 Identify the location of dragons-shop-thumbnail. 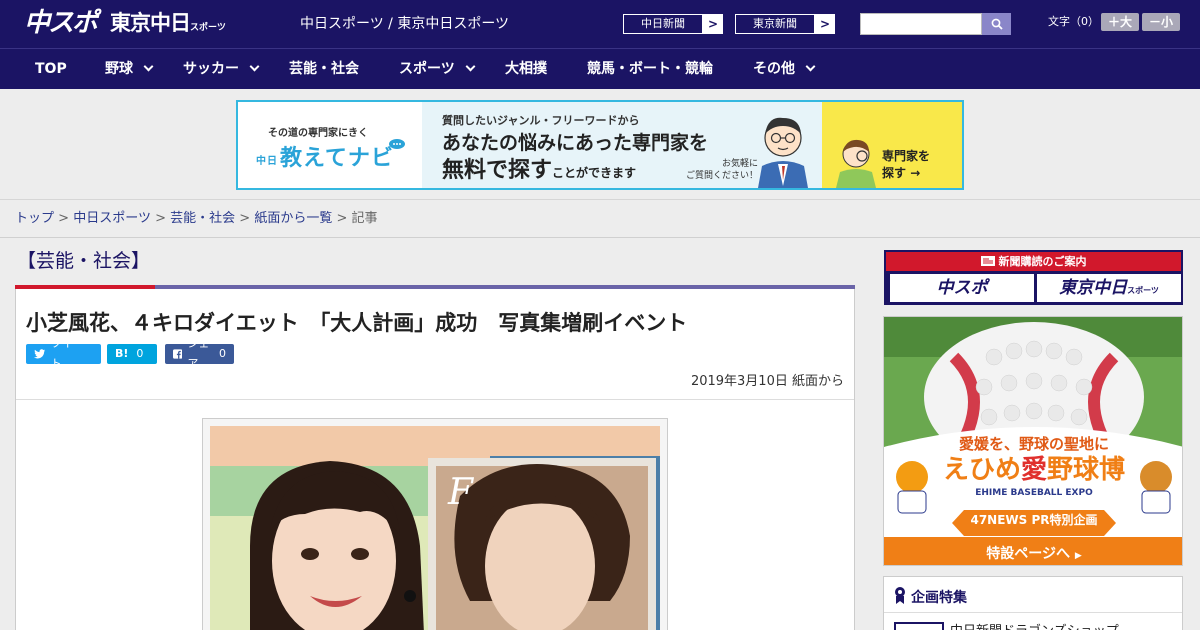
(919, 626).